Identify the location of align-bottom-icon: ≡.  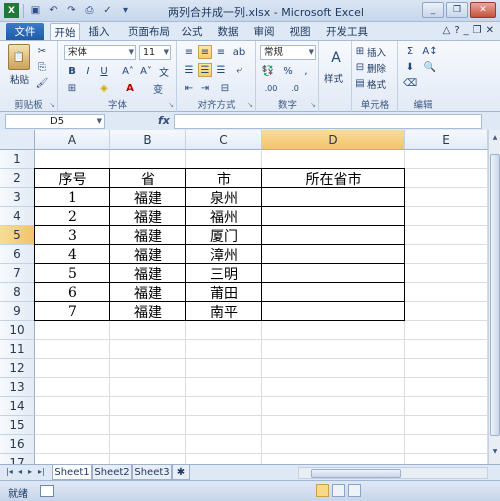
(221, 52).